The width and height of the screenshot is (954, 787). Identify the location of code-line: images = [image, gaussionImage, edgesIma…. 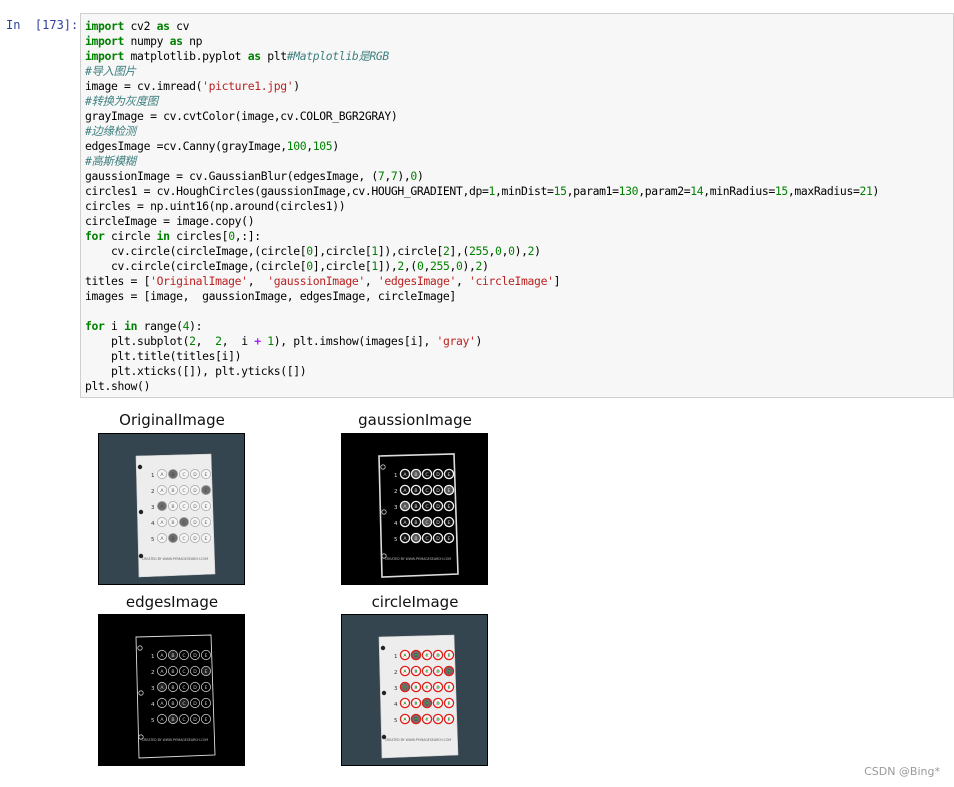
(270, 296).